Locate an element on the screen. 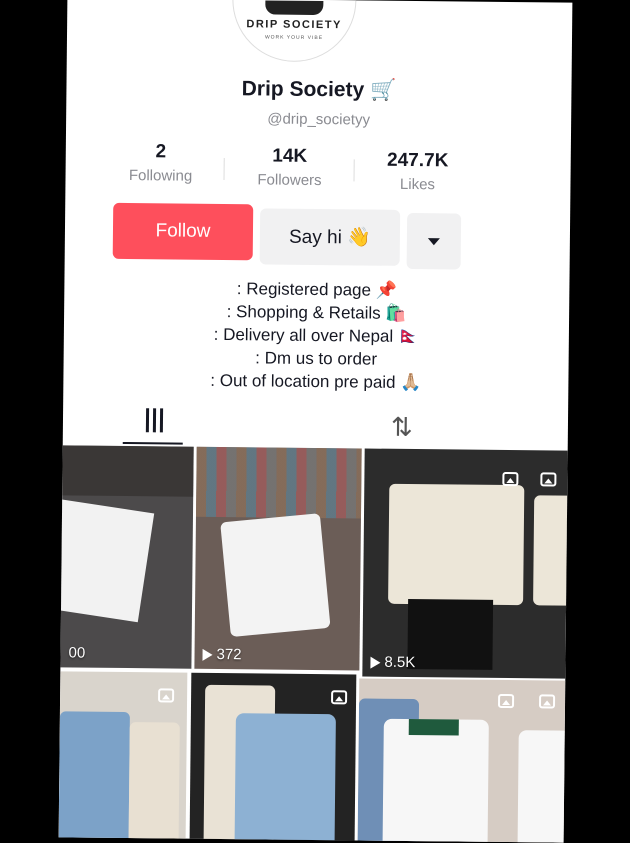  profile-stats: 2 Following 14K Followers 247.7K Likes is located at coordinates (305, 169).